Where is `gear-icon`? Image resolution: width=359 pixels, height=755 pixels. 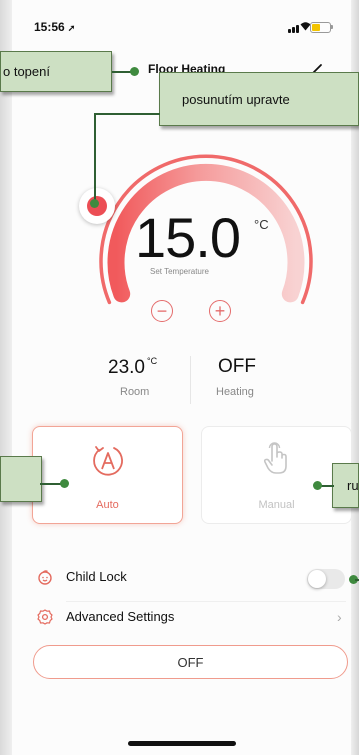
gear-icon is located at coordinates (45, 617).